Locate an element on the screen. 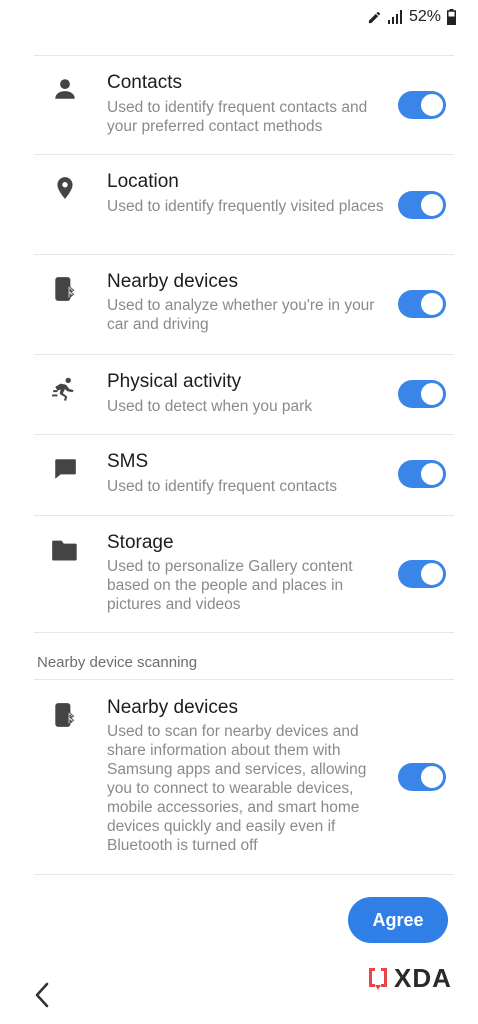  running-person-icon is located at coordinates (65, 389).